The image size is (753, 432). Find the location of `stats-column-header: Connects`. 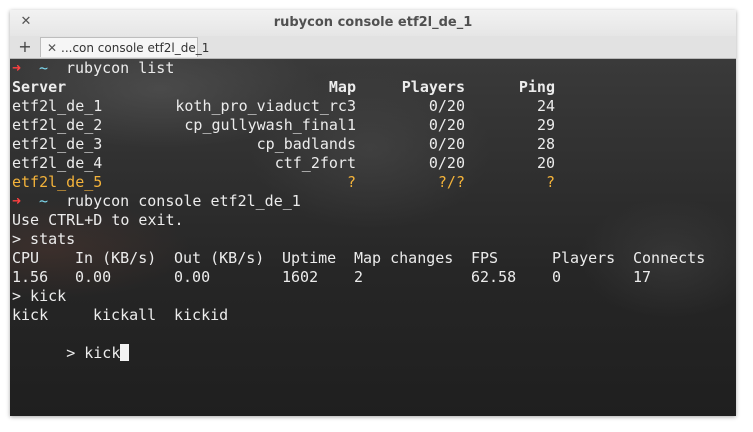

stats-column-header: Connects is located at coordinates (669, 258).